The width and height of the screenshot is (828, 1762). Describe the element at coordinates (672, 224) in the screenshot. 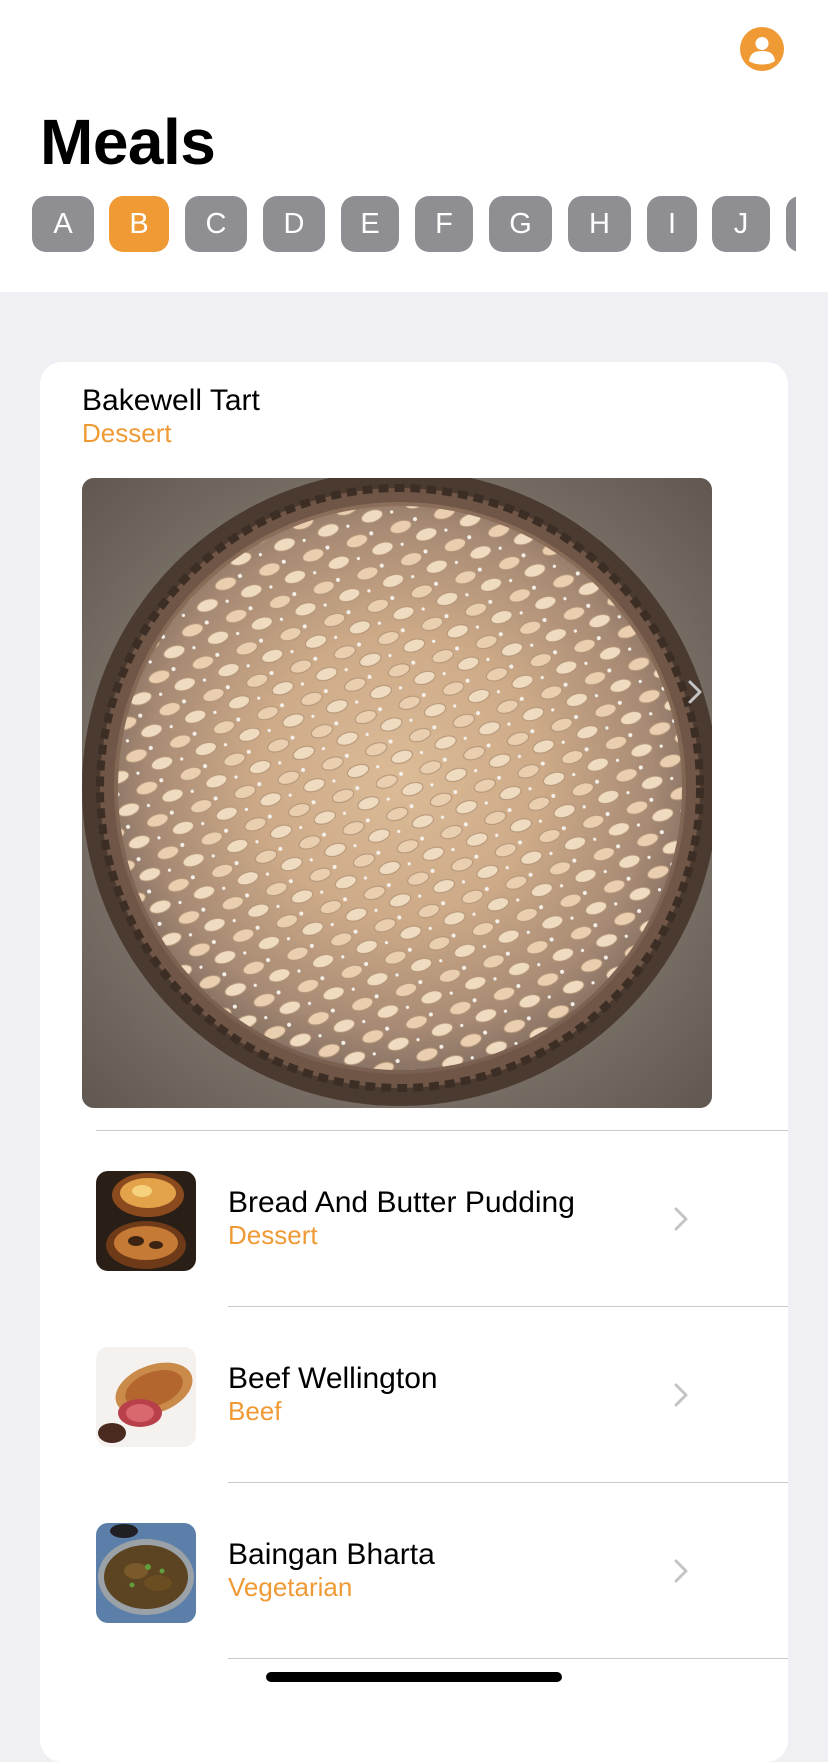

I see `letter-button-i: I` at that location.